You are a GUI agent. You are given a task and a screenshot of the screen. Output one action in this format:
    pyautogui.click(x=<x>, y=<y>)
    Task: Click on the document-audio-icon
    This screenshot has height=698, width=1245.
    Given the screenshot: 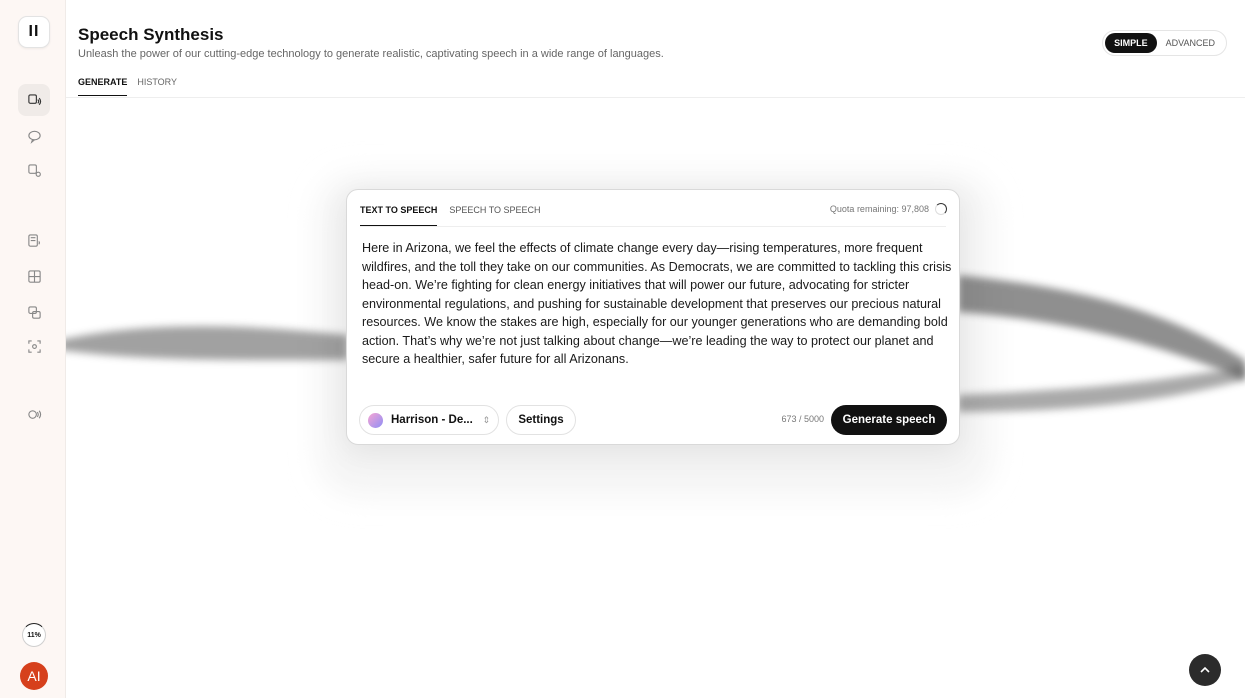 What is the action you would take?
    pyautogui.click(x=33, y=240)
    